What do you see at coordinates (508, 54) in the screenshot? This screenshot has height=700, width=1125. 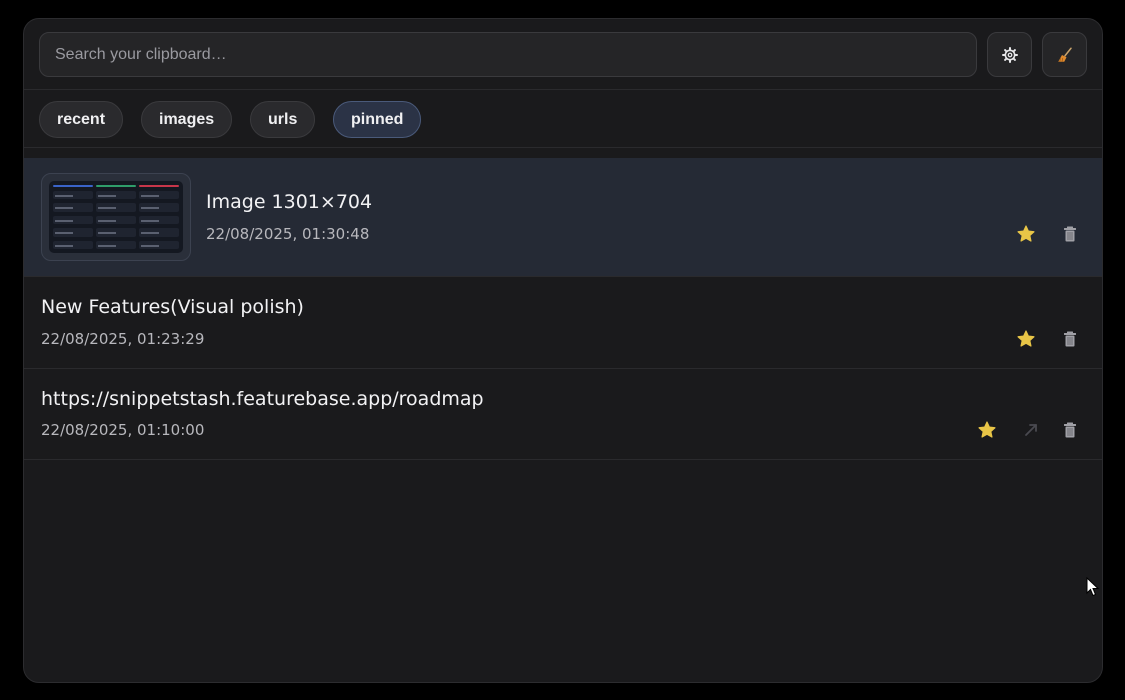 I see `search-input` at bounding box center [508, 54].